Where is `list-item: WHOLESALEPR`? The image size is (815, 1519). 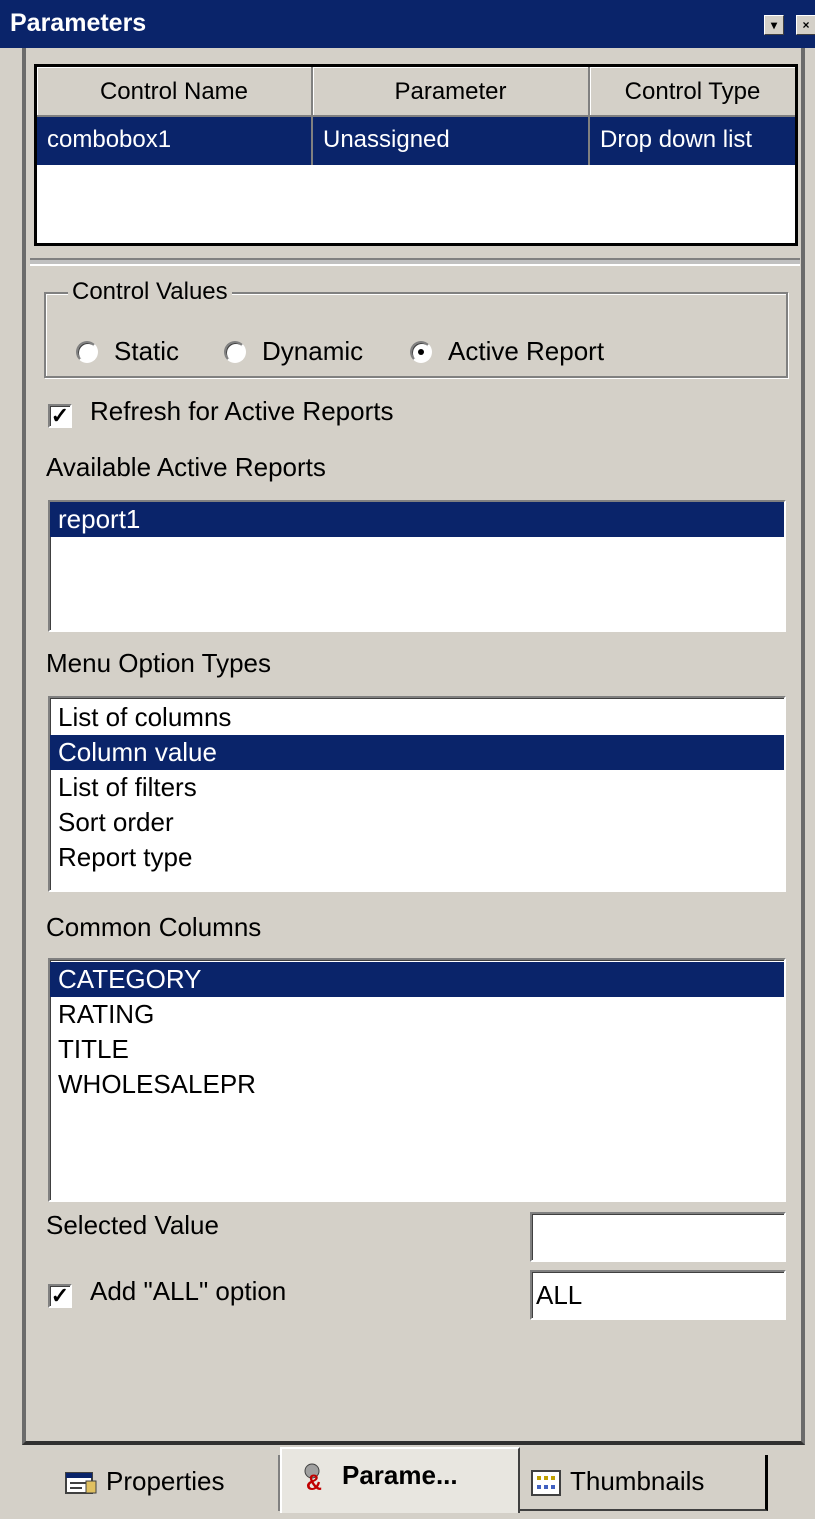
list-item: WHOLESALEPR is located at coordinates (417, 1084).